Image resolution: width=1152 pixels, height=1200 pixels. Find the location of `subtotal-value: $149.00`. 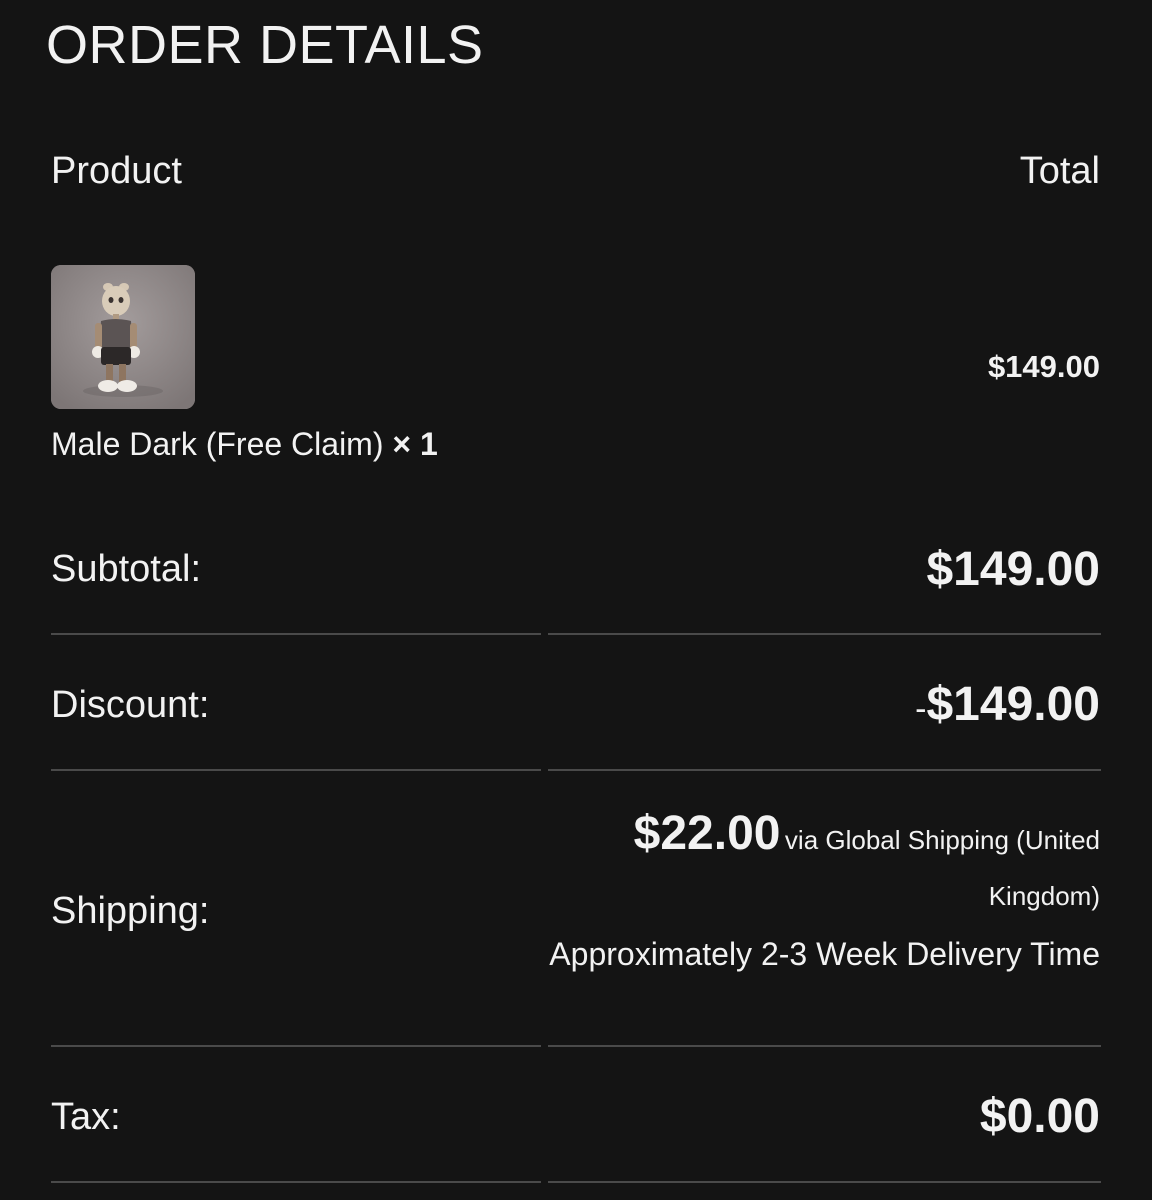

subtotal-value: $149.00 is located at coordinates (1013, 569).